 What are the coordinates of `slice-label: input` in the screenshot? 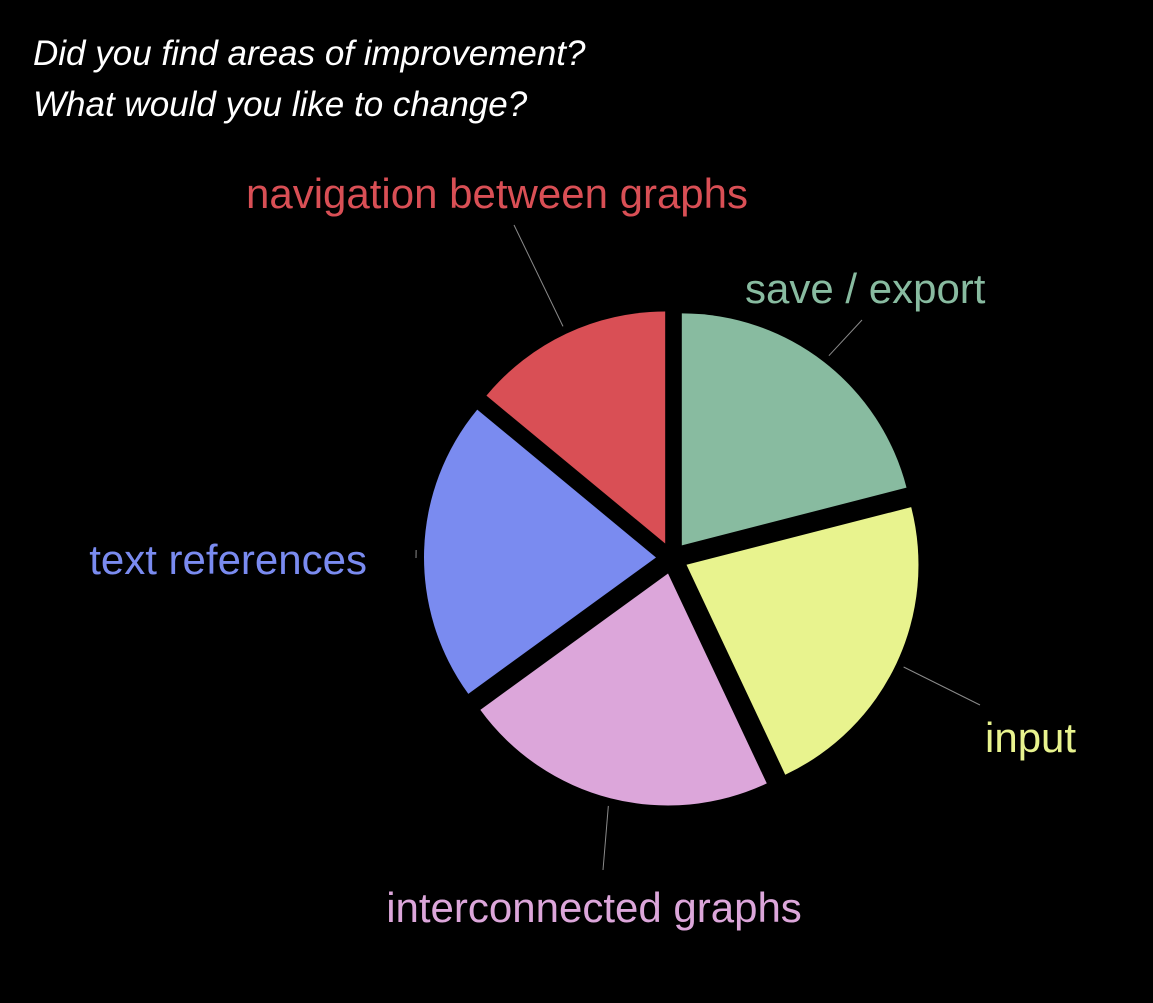 It's located at (1030, 737).